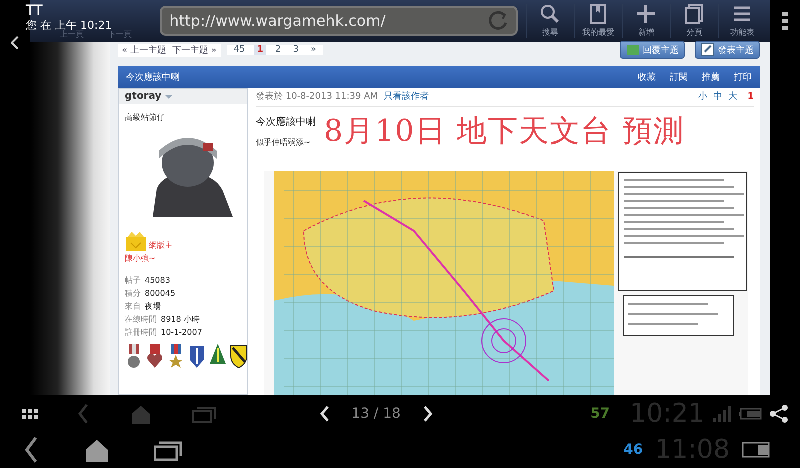 This screenshot has width=800, height=468. Describe the element at coordinates (727, 50) in the screenshot. I see `thread-button: 發表主題` at that location.